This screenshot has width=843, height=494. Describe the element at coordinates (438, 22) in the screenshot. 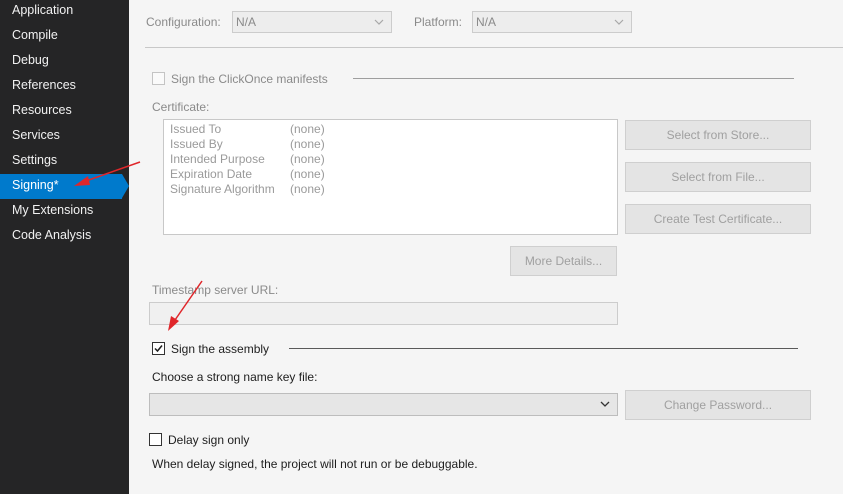

I see `platform-label: Platform:` at that location.